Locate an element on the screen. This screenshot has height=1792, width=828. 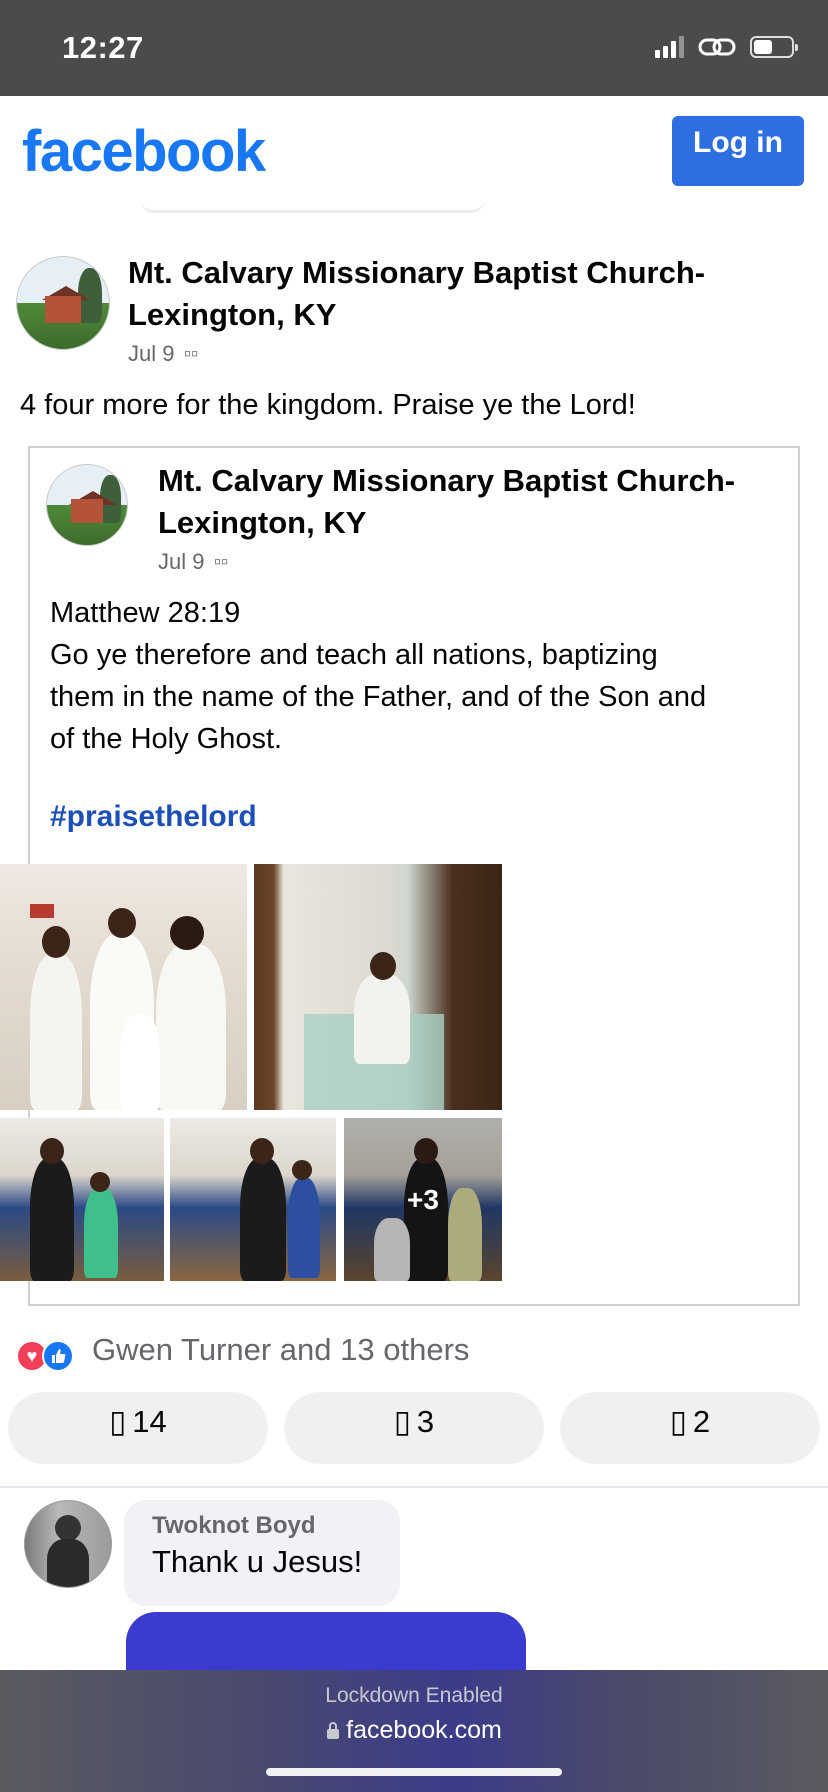
verse-reference: Matthew 28:19 is located at coordinates (145, 613).